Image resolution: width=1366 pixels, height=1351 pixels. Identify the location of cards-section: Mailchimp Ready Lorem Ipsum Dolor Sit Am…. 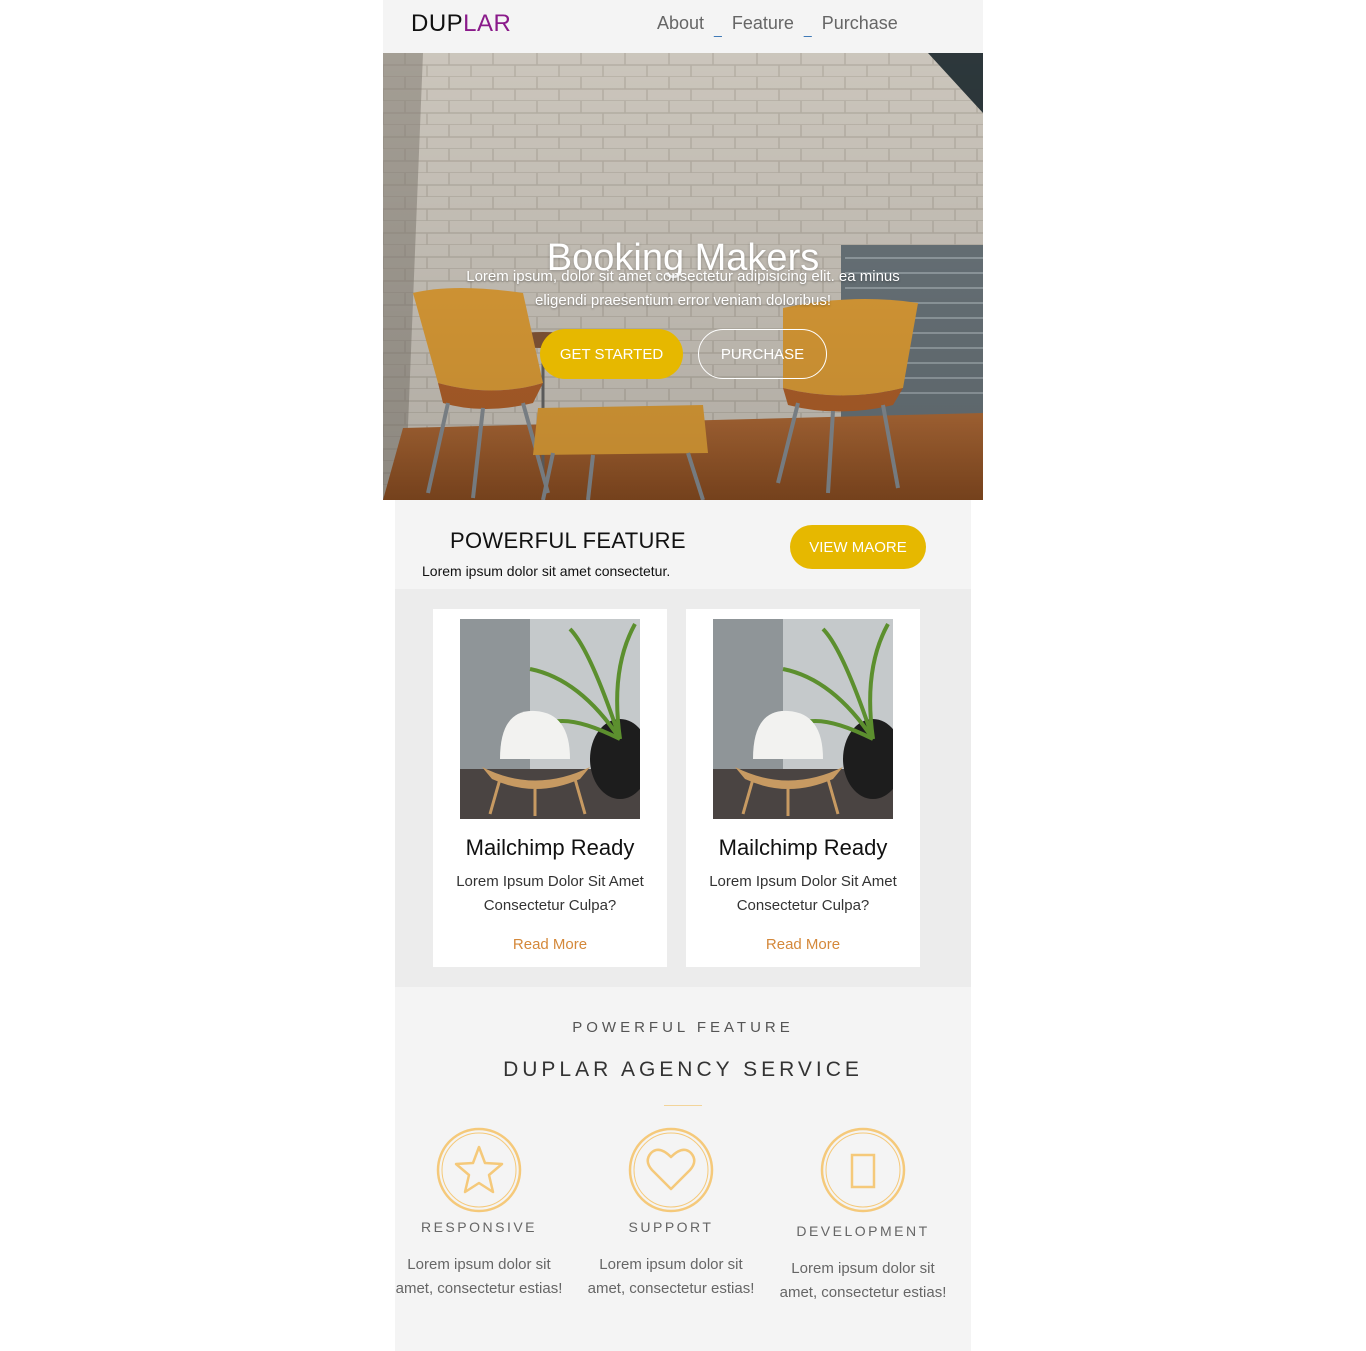
(683, 788).